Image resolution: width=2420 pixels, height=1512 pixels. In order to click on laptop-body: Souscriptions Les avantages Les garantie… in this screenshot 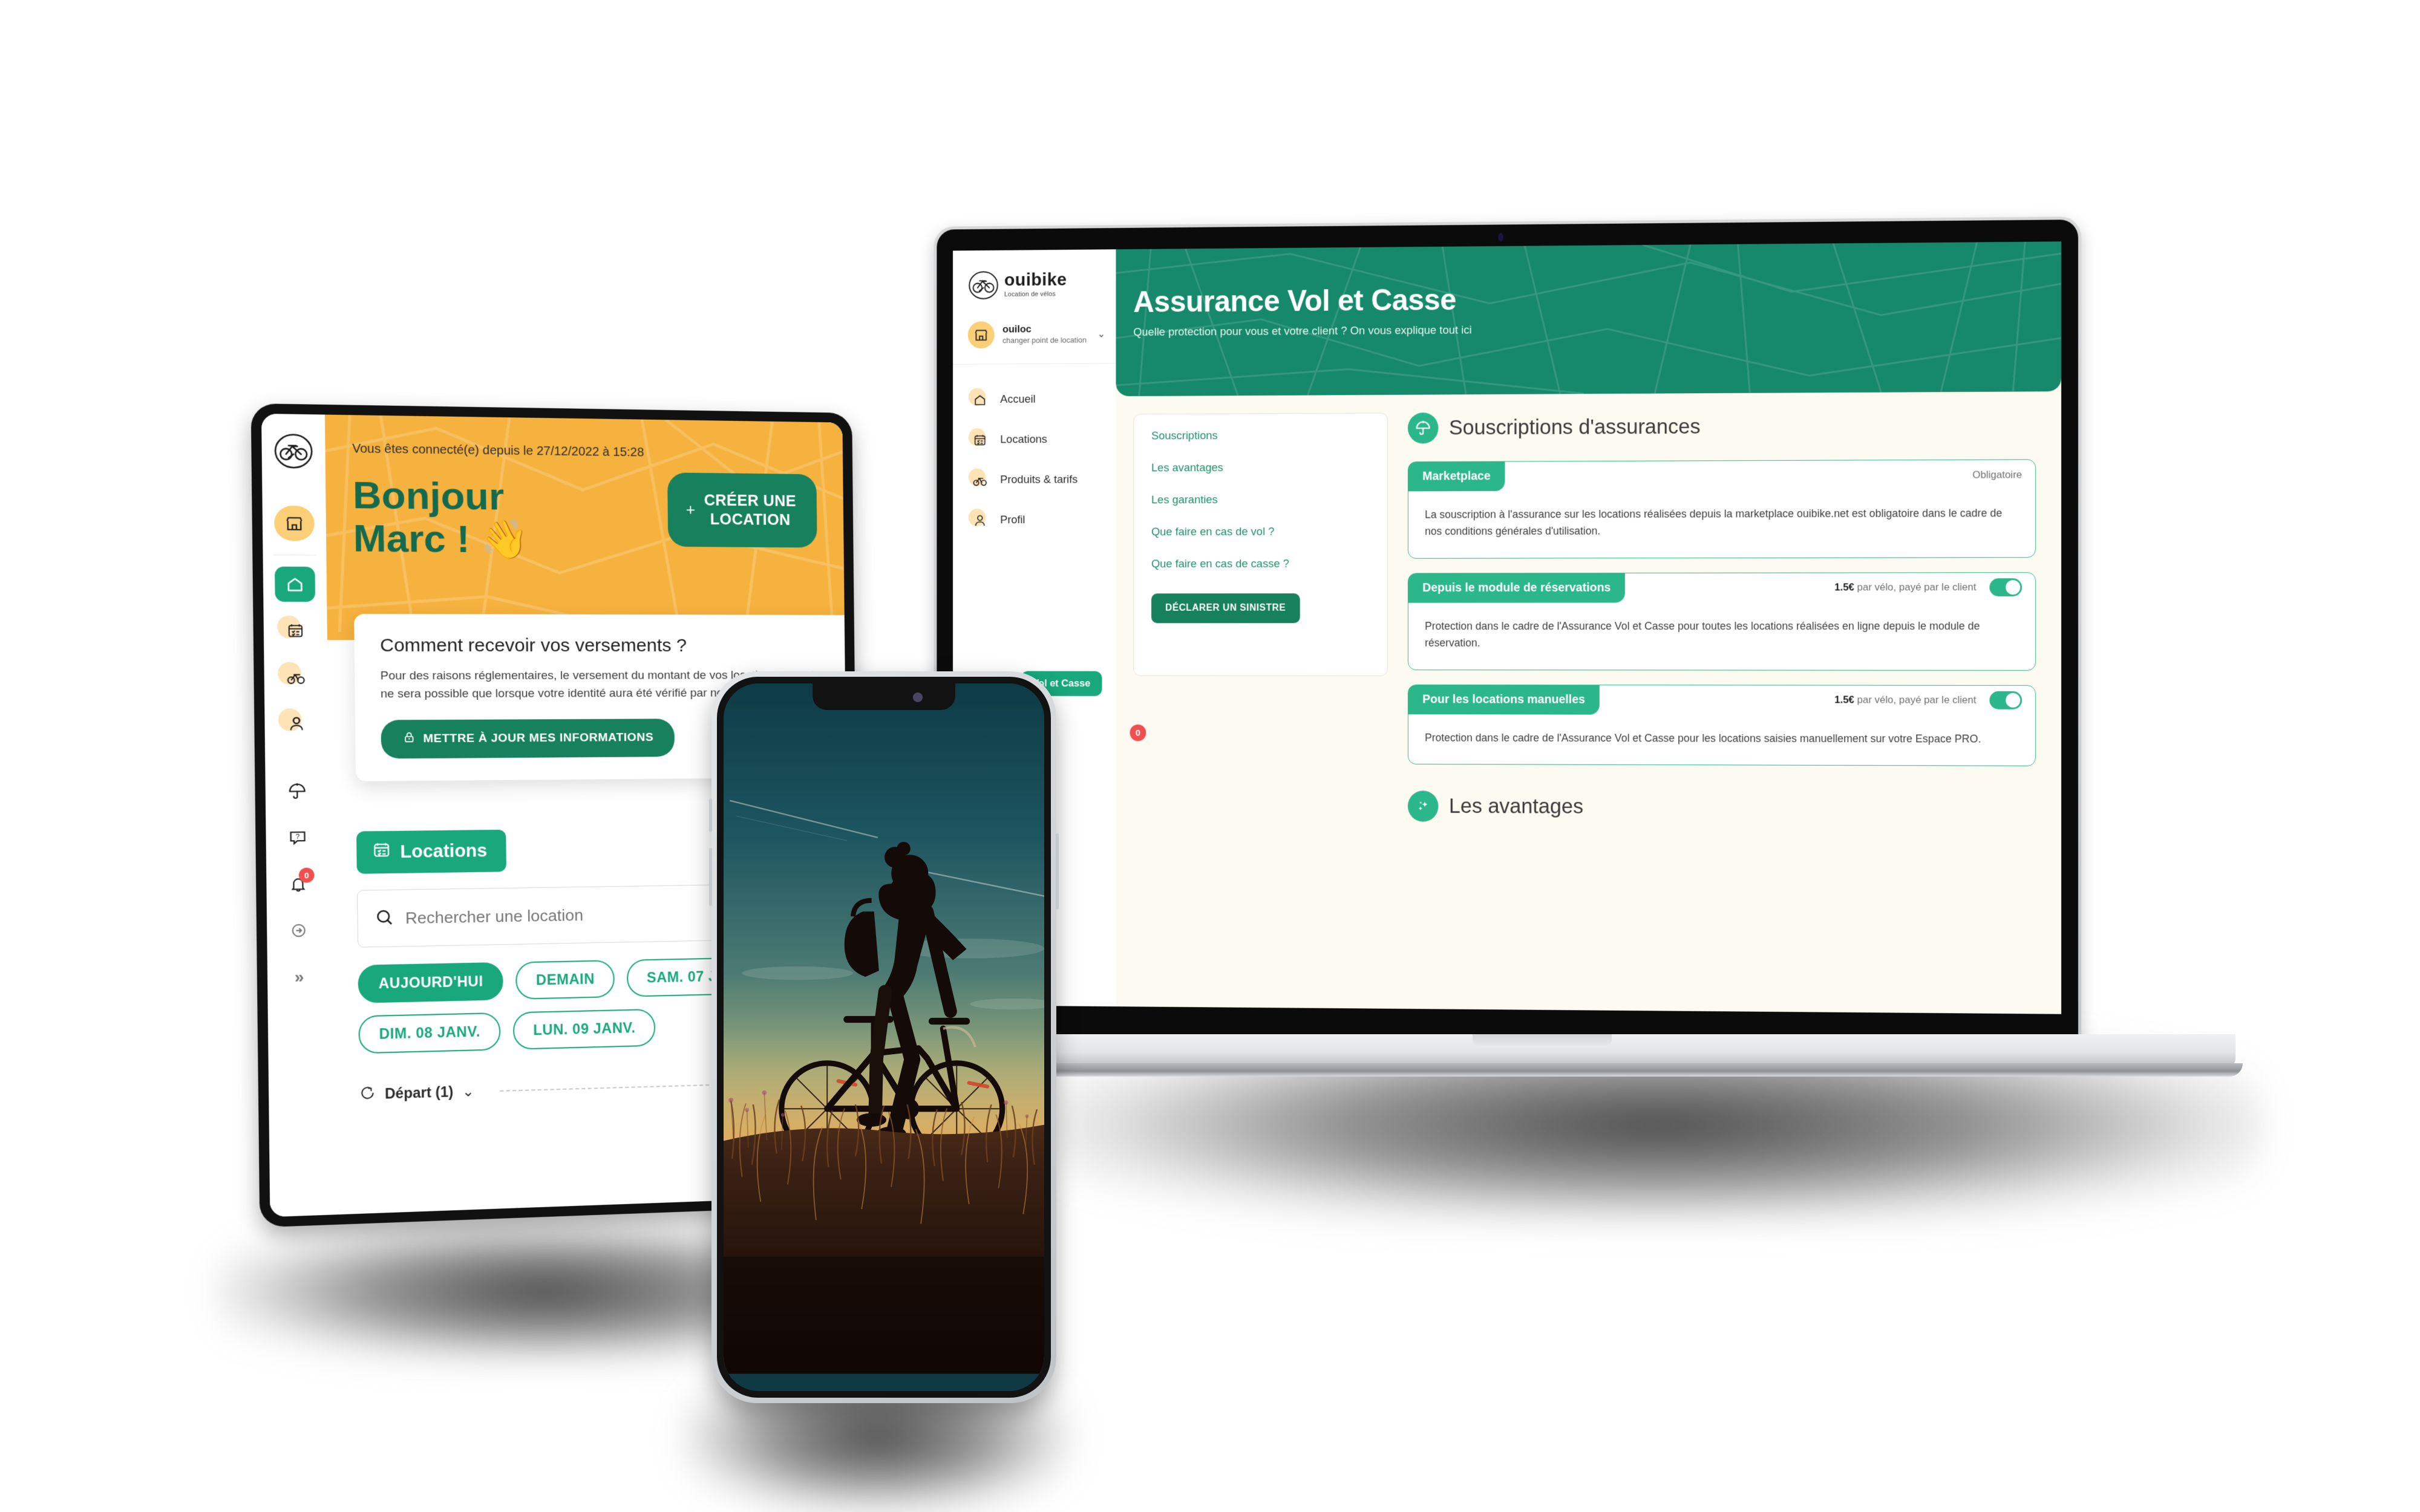, I will do `click(1588, 616)`.